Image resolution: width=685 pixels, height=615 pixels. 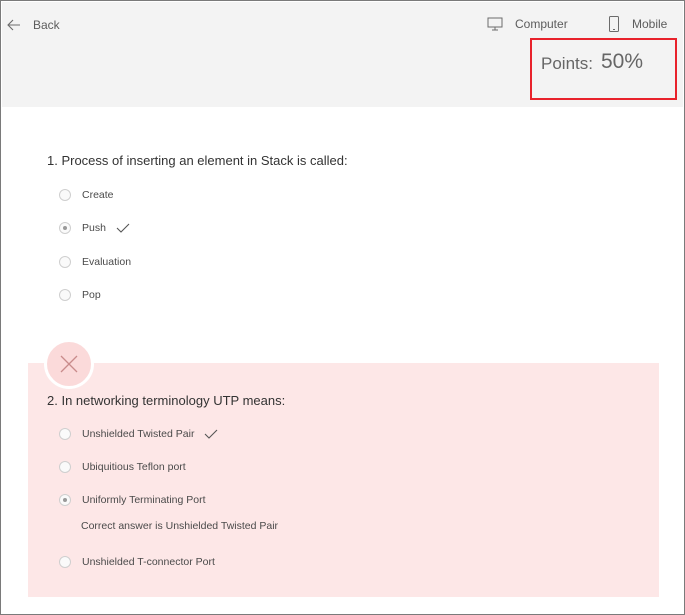 I want to click on question-1-option-2: Push, so click(x=94, y=228).